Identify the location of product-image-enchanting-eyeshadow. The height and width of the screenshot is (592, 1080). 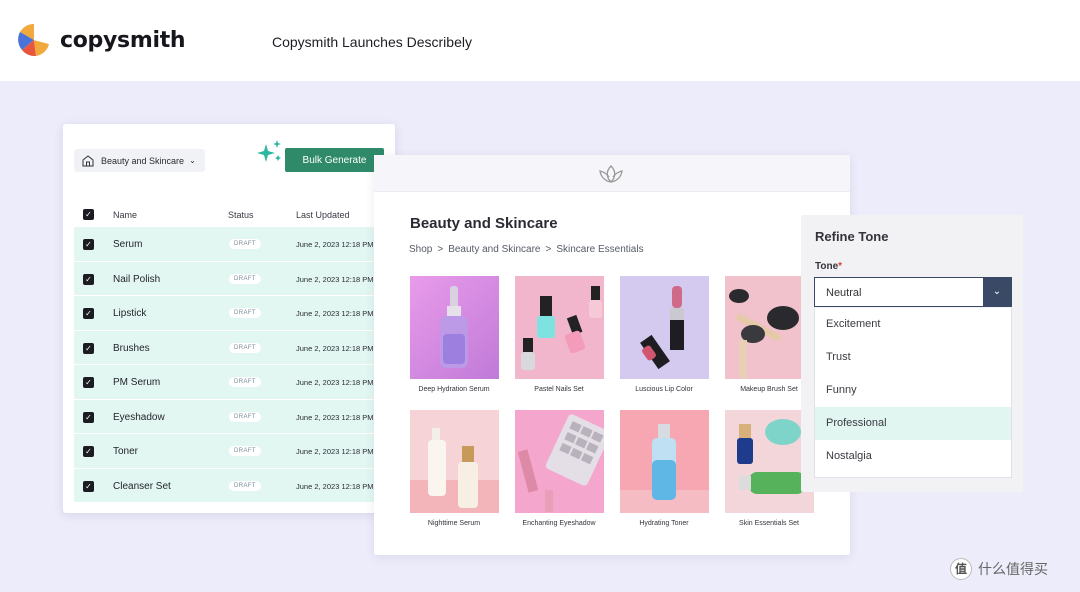
(559, 461).